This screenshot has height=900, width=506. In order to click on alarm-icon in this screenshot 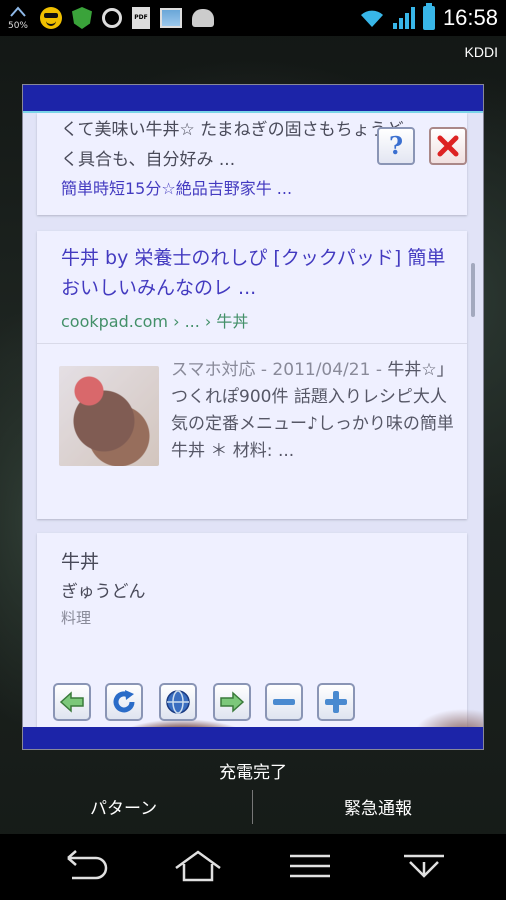, I will do `click(112, 18)`.